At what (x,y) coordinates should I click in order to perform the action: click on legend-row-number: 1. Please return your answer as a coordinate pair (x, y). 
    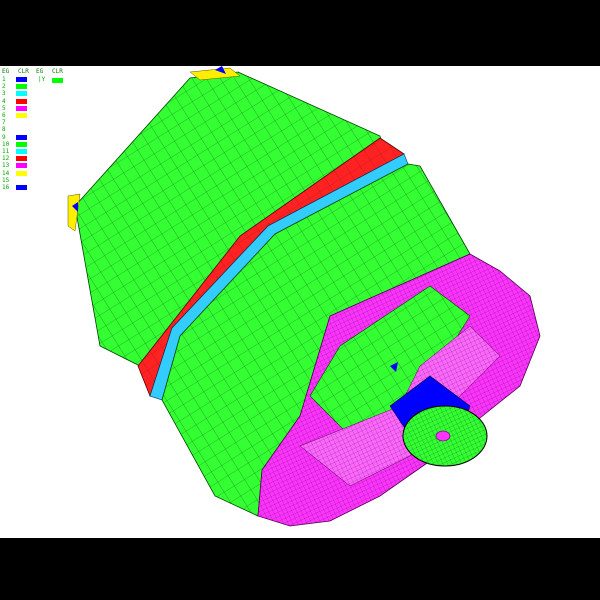
    Looking at the image, I should click on (4, 79).